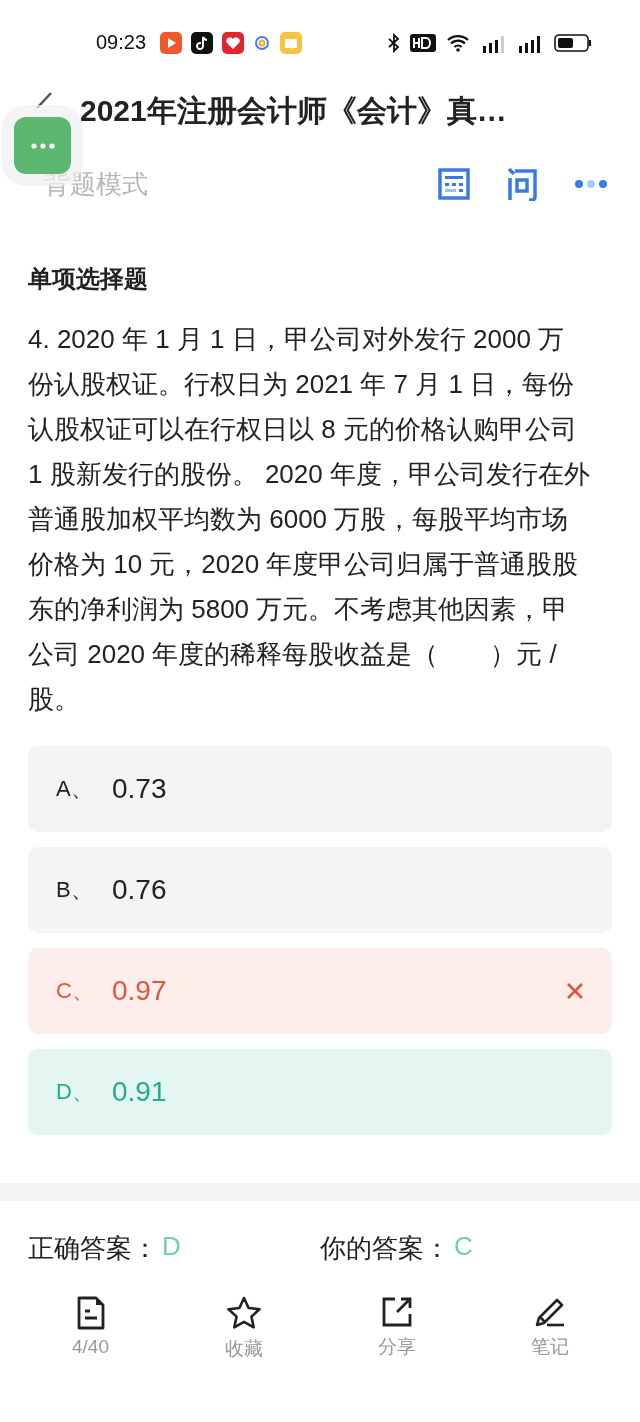  I want to click on heart-app-icon, so click(233, 42).